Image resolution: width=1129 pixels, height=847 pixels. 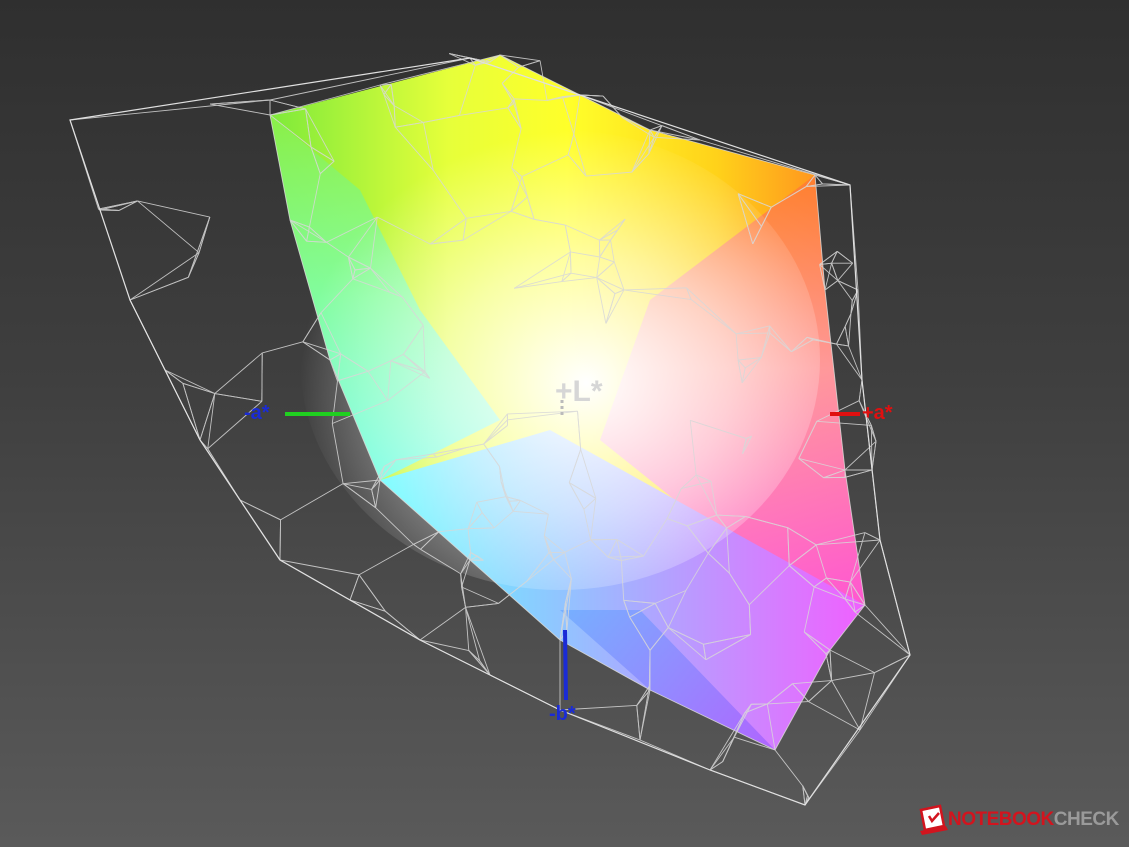 What do you see at coordinates (579, 391) in the screenshot?
I see `axis-label-plus-l: +L*` at bounding box center [579, 391].